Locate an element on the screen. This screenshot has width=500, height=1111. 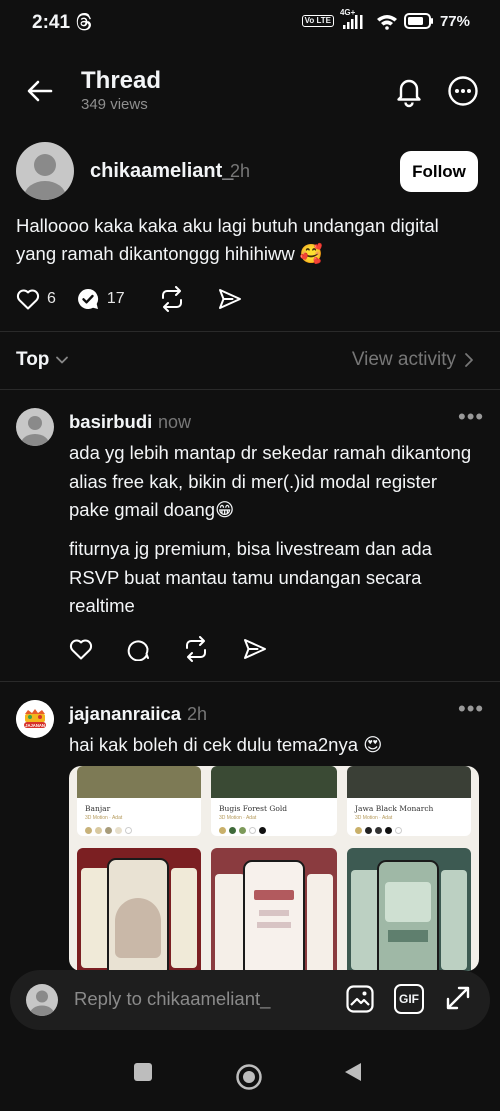
repost-count-button: 17 is located at coordinates (100, 299).